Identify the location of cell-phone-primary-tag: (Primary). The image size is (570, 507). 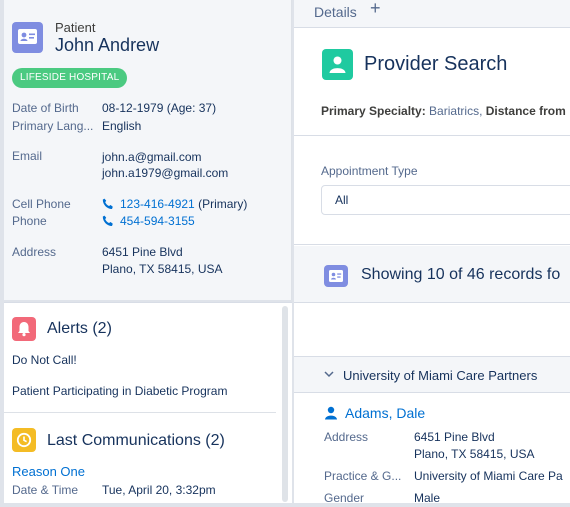
(221, 204).